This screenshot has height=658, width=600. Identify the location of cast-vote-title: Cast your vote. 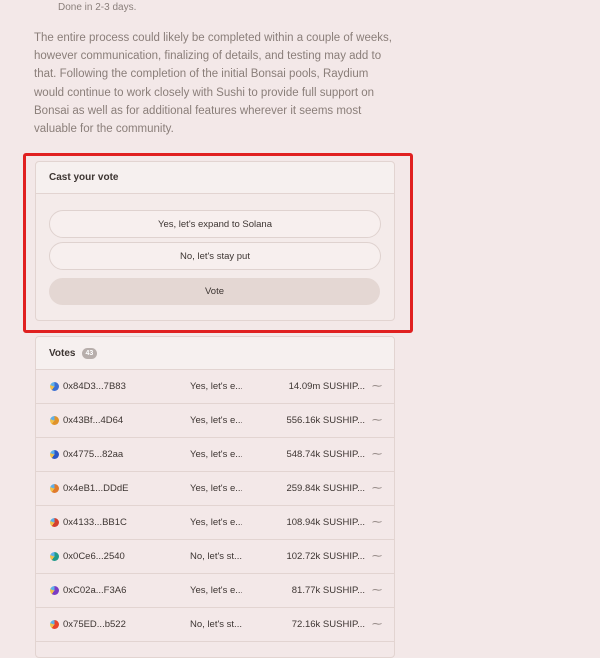
(215, 178).